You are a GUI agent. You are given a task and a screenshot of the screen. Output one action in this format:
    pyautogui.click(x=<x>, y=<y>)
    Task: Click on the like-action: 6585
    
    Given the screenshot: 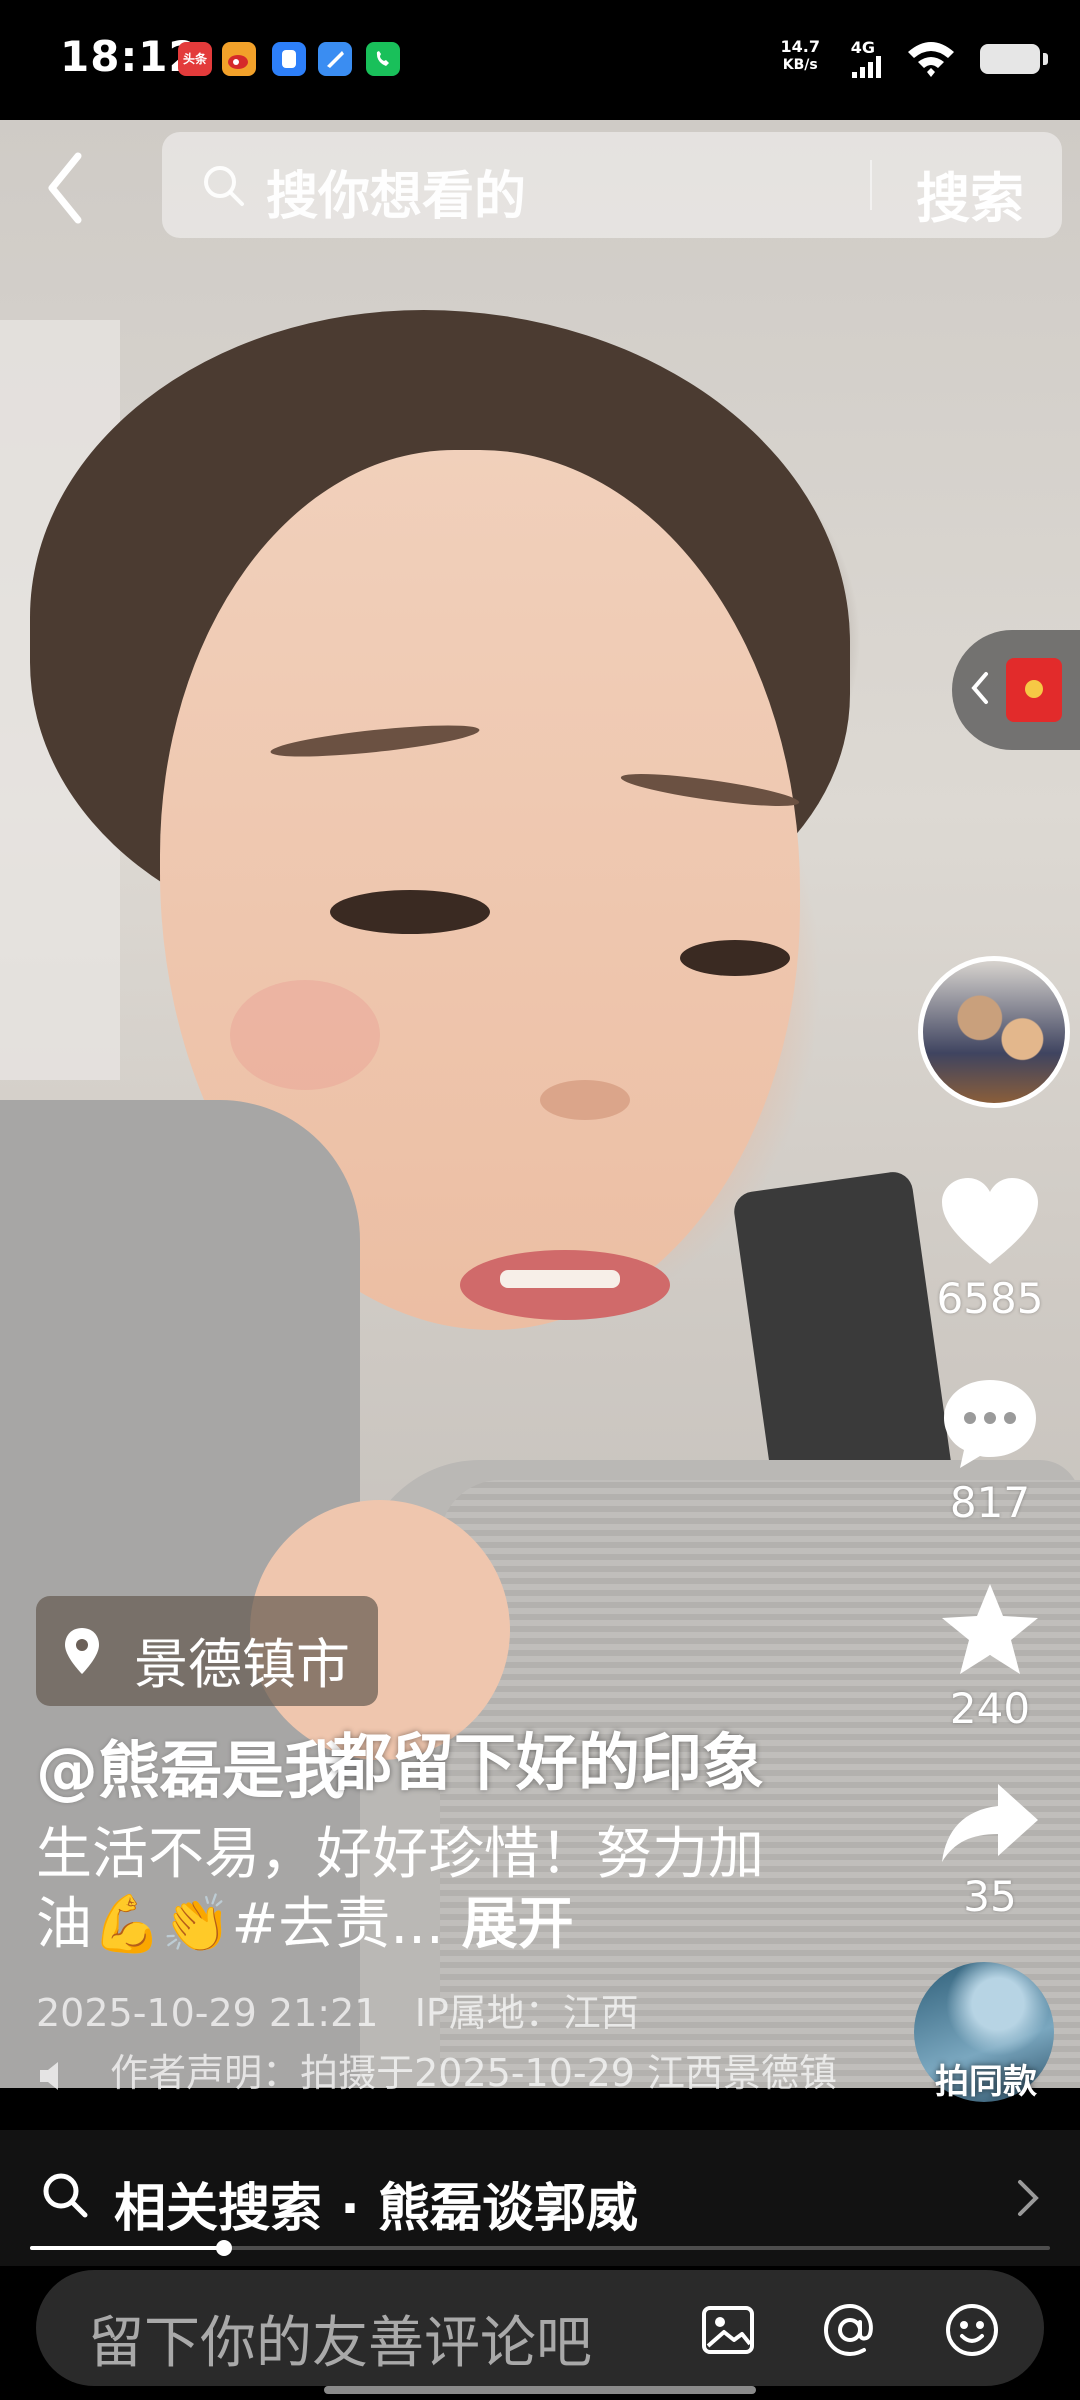 What is the action you would take?
    pyautogui.click(x=990, y=1249)
    